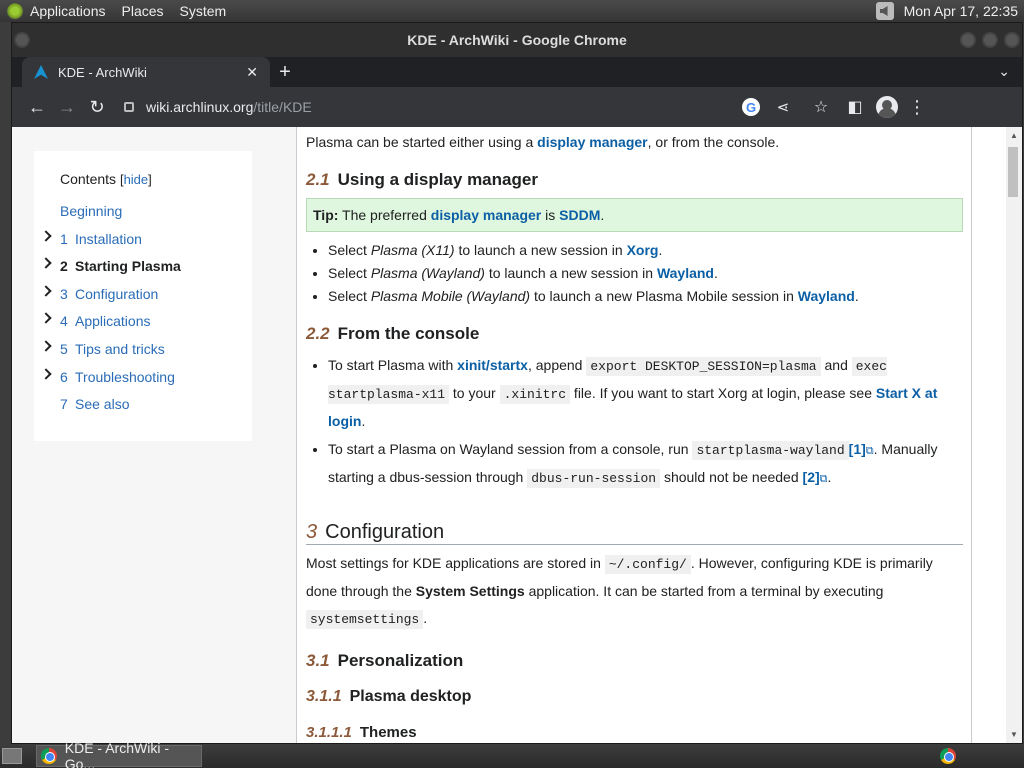  What do you see at coordinates (968, 40) in the screenshot?
I see `minimize-icon` at bounding box center [968, 40].